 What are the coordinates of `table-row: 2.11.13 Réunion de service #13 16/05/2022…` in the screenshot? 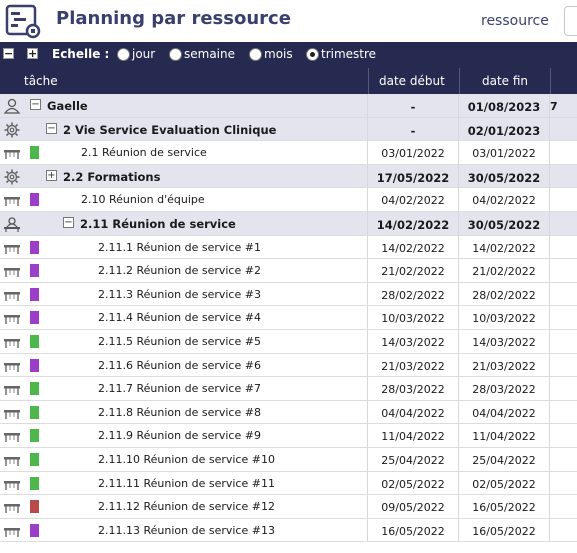 It's located at (288, 530).